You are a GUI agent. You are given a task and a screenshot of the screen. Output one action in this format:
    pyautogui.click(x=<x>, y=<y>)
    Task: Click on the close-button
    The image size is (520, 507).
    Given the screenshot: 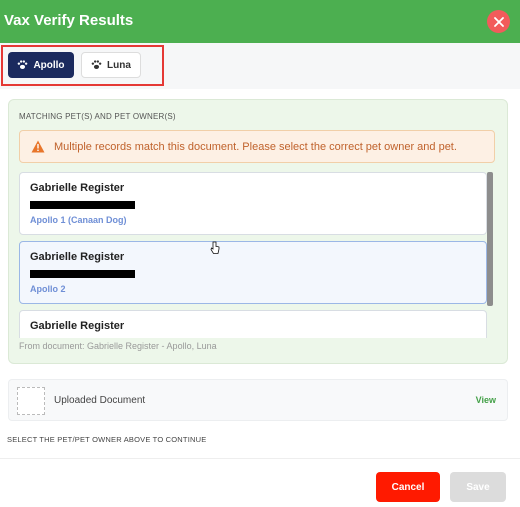 What is the action you would take?
    pyautogui.click(x=498, y=21)
    